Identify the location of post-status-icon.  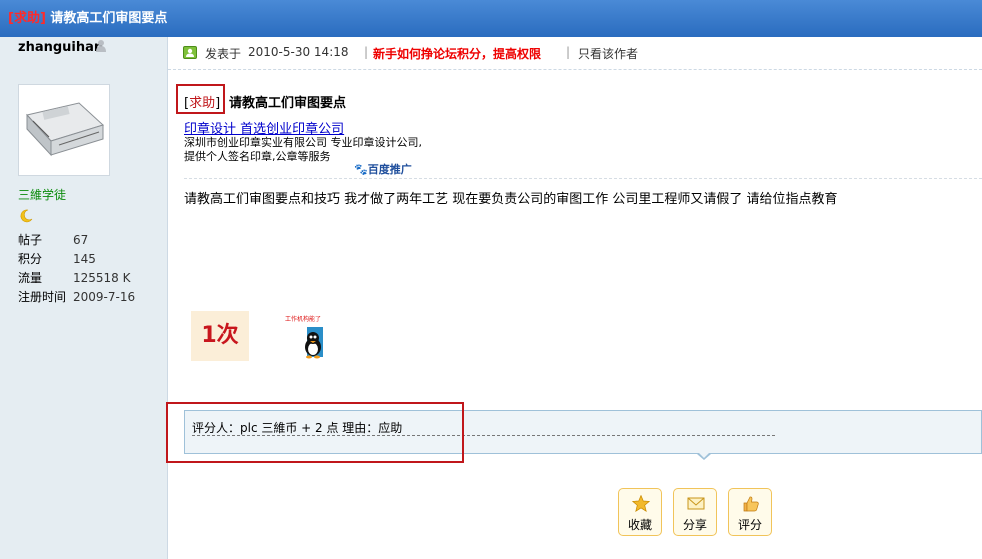
(190, 52).